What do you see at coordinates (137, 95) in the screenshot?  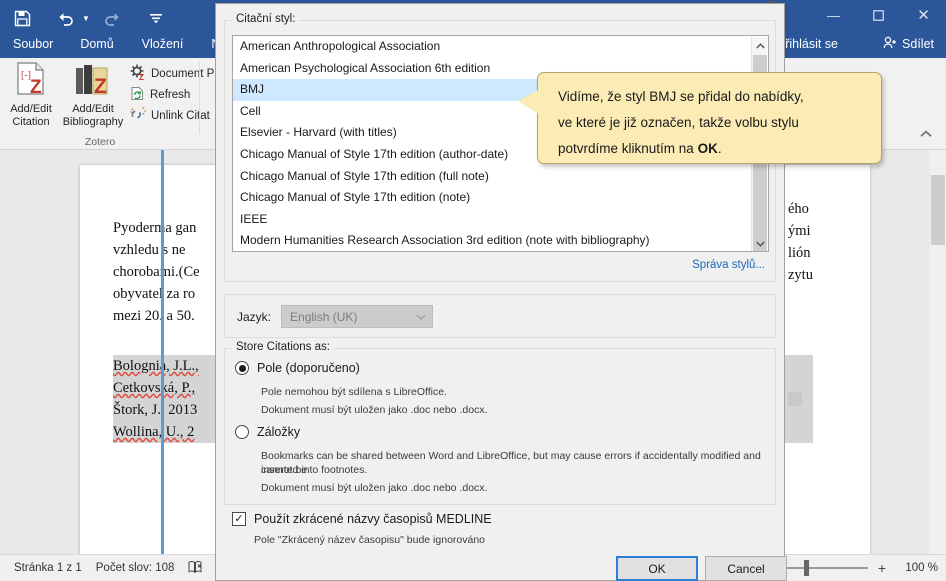 I see `refresh-icon` at bounding box center [137, 95].